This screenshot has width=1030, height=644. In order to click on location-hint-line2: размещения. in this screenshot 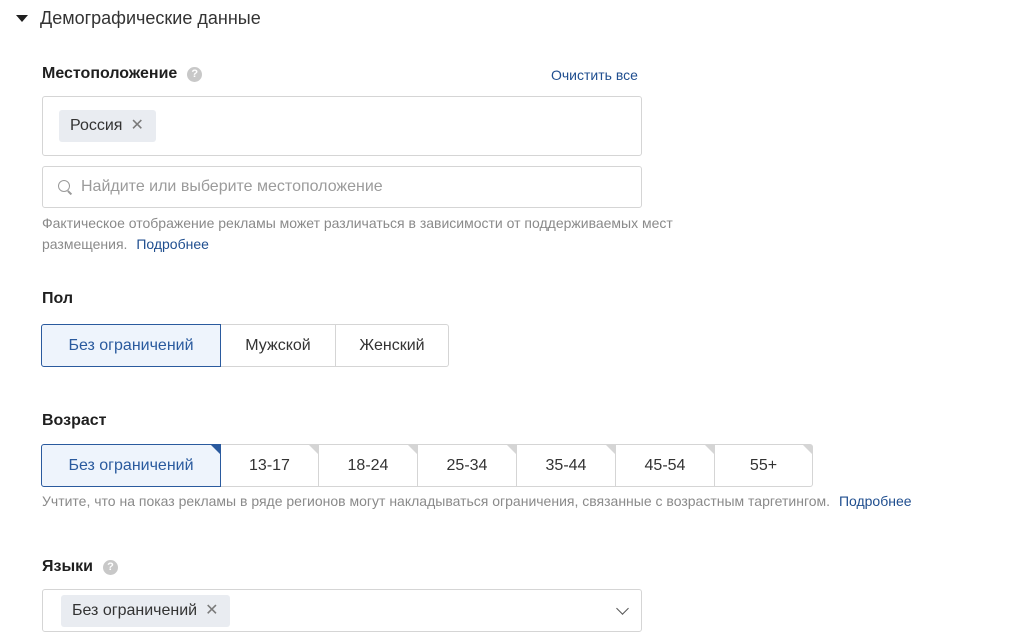, I will do `click(85, 244)`.